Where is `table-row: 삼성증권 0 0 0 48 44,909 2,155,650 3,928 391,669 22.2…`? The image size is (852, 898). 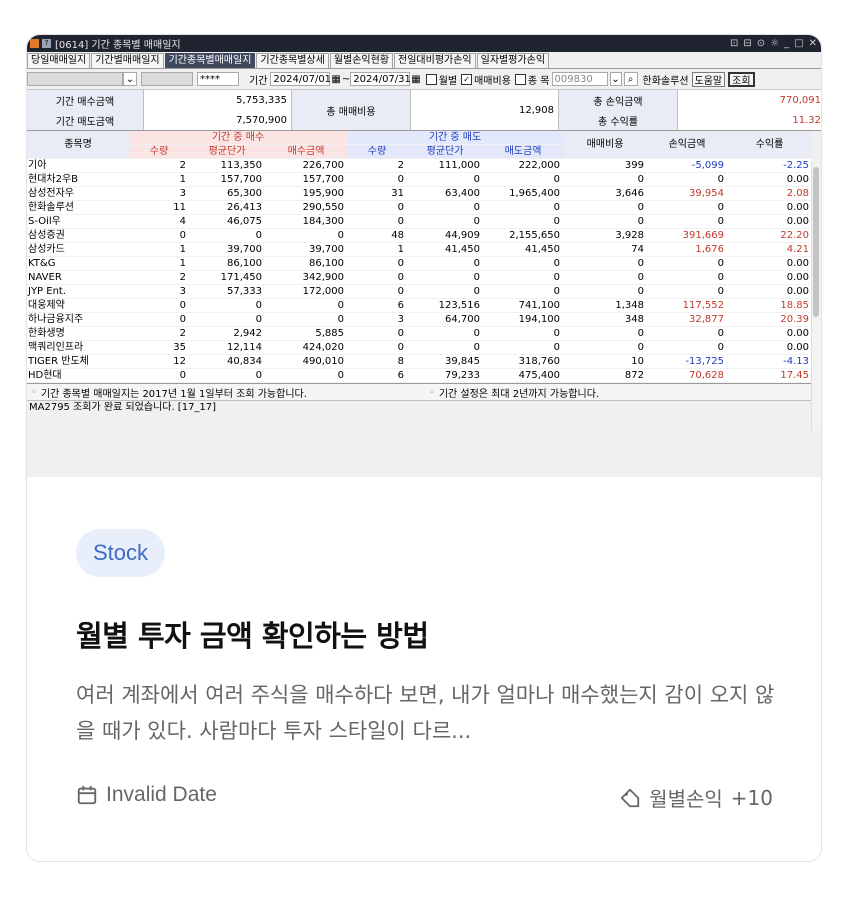 table-row: 삼성증권 0 0 0 48 44,909 2,155,650 3,928 391,669 22.2… is located at coordinates (419, 235).